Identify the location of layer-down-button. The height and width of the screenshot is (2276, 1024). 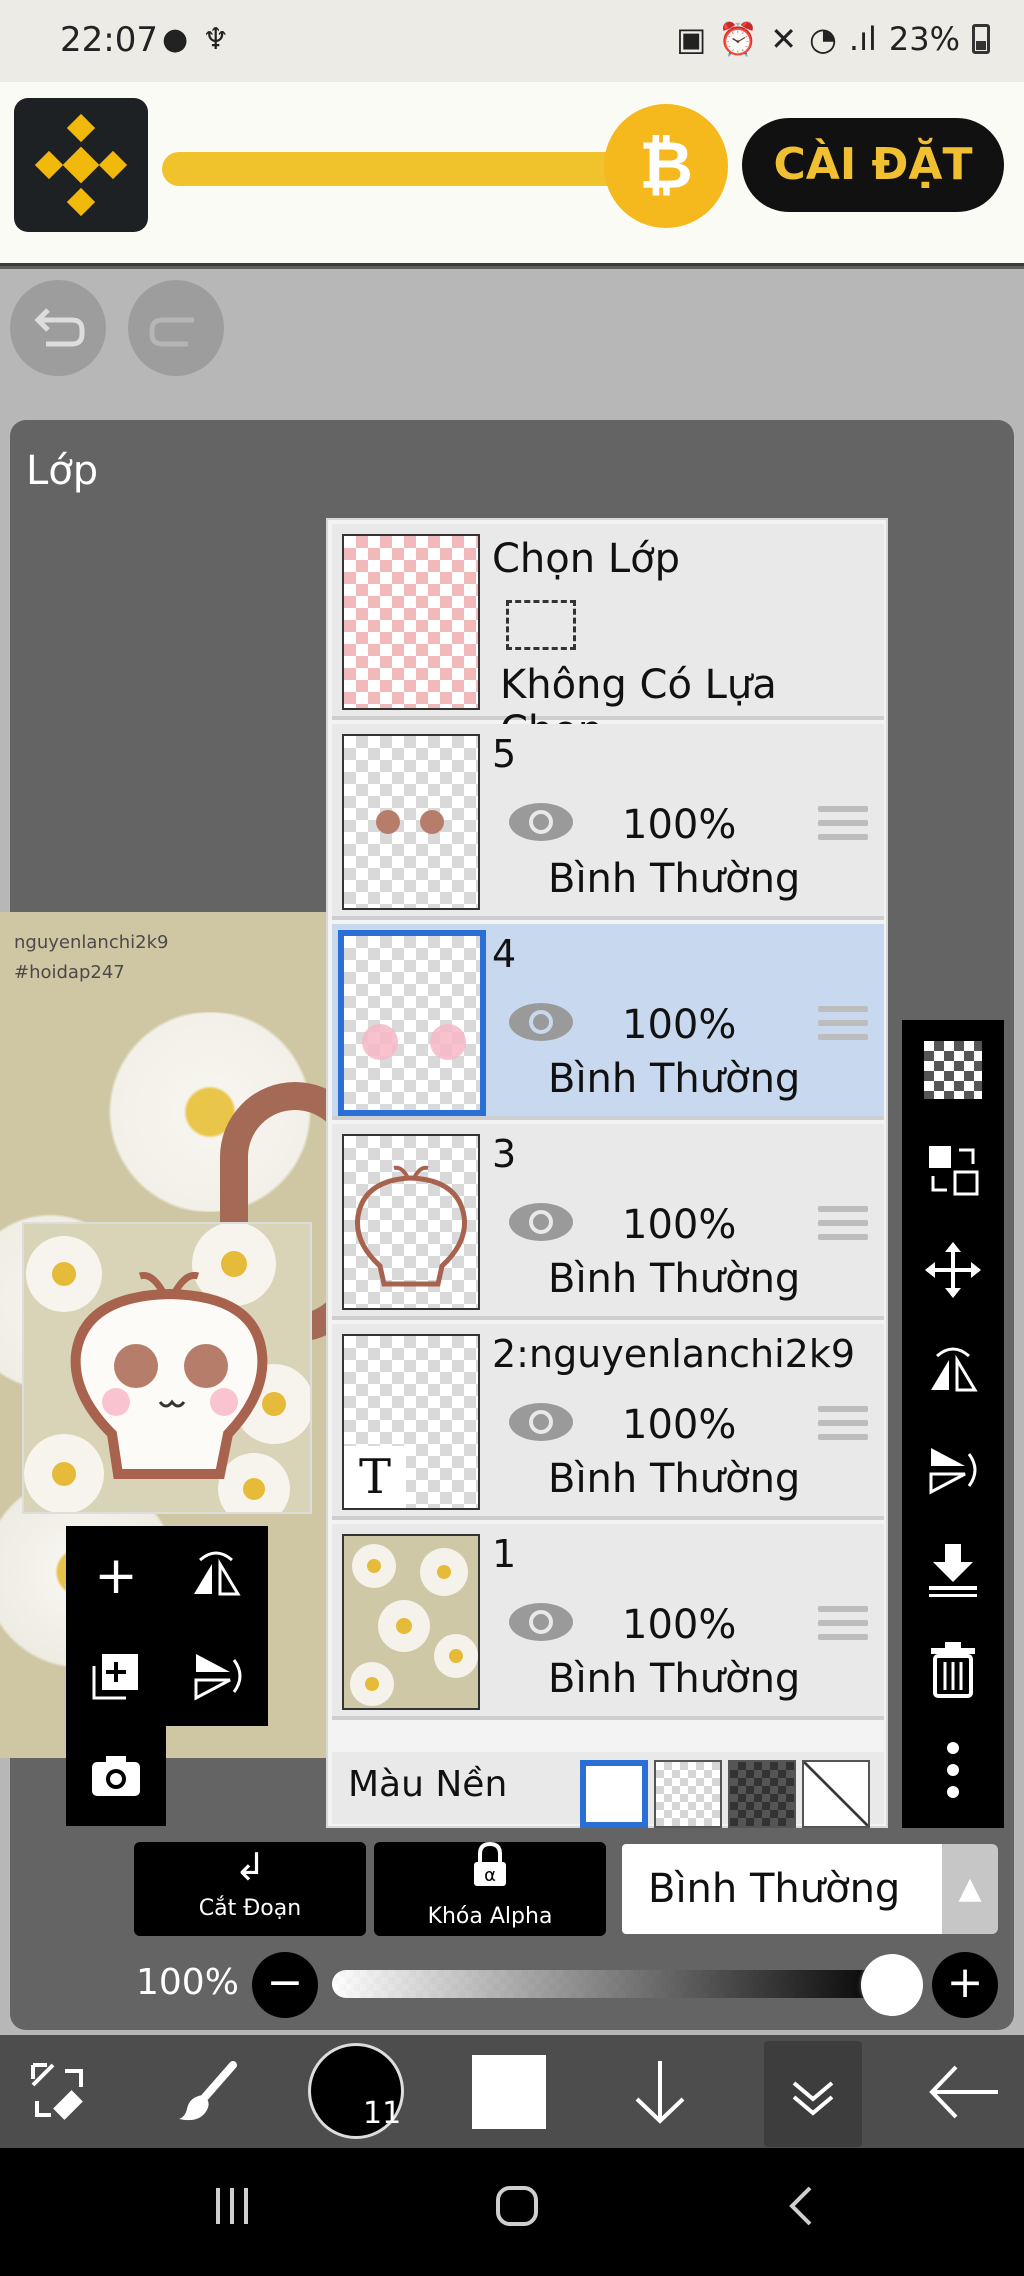
(660, 2091).